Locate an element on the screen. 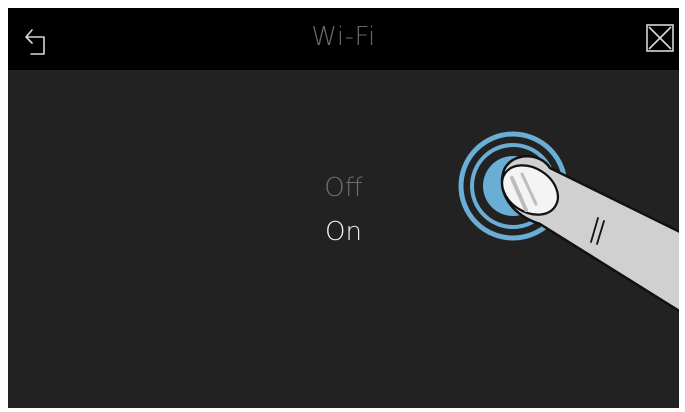 Image resolution: width=685 pixels, height=412 pixels. option-on: On is located at coordinates (344, 232).